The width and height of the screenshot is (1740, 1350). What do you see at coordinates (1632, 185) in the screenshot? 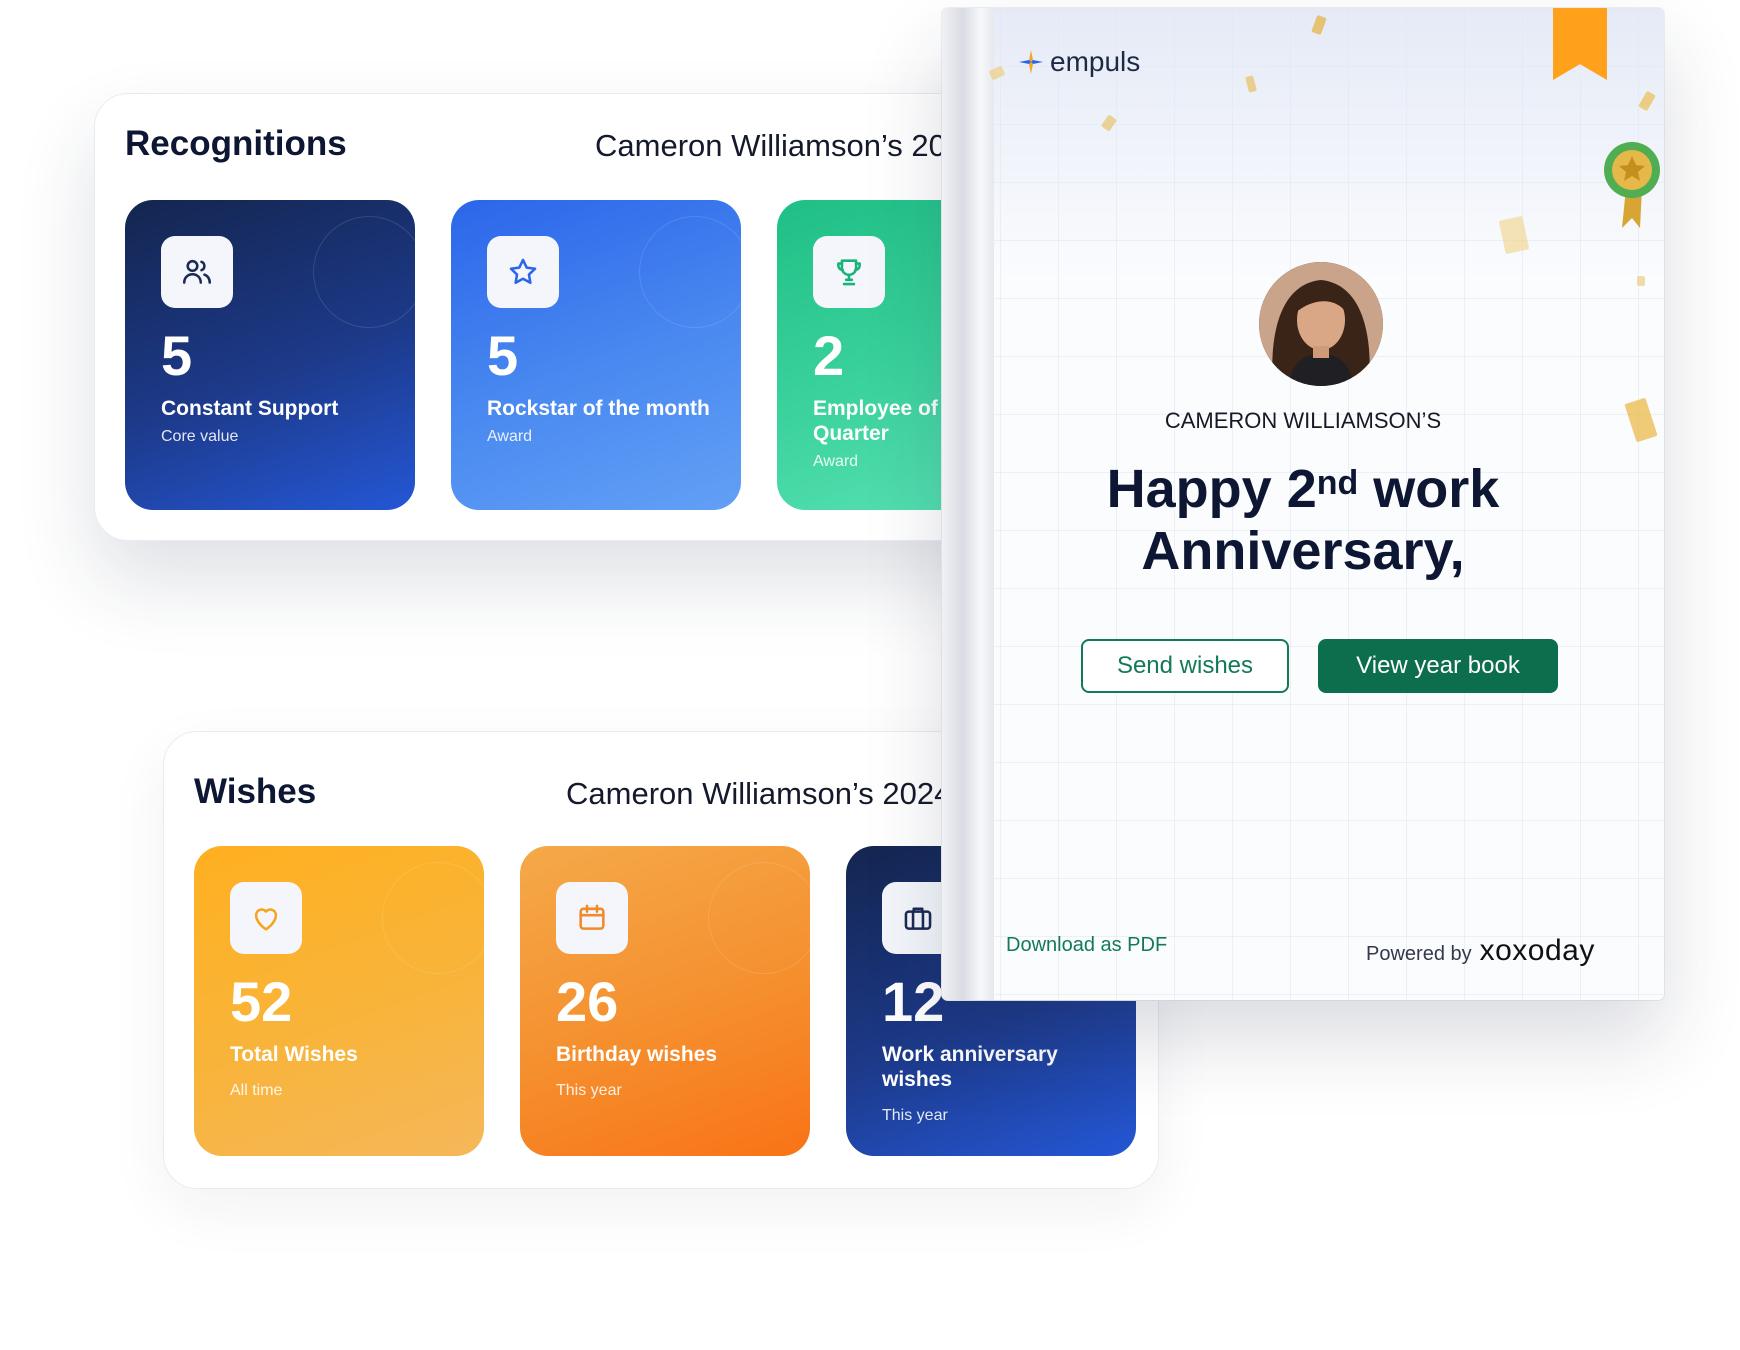
I see `badge-icon` at bounding box center [1632, 185].